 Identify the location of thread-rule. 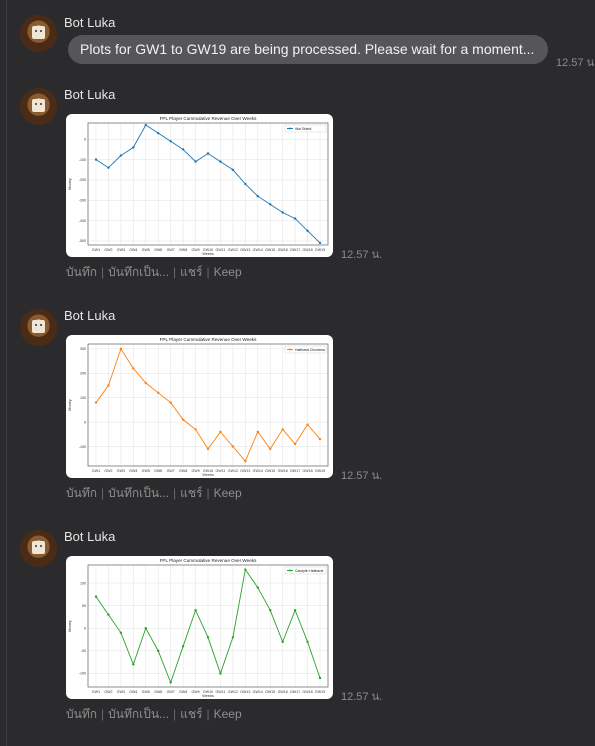
(6, 373).